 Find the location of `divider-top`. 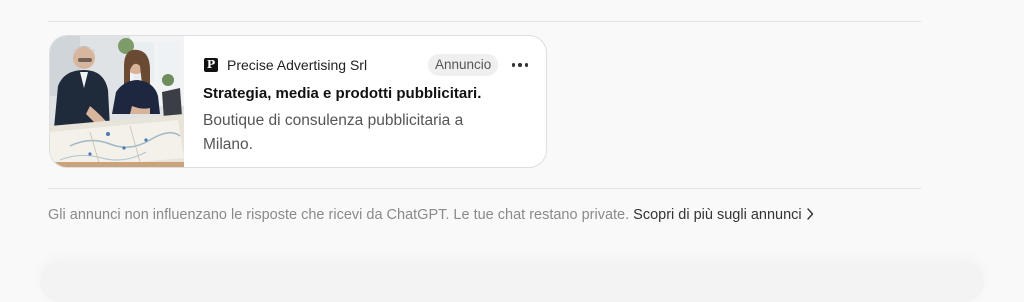

divider-top is located at coordinates (484, 21).